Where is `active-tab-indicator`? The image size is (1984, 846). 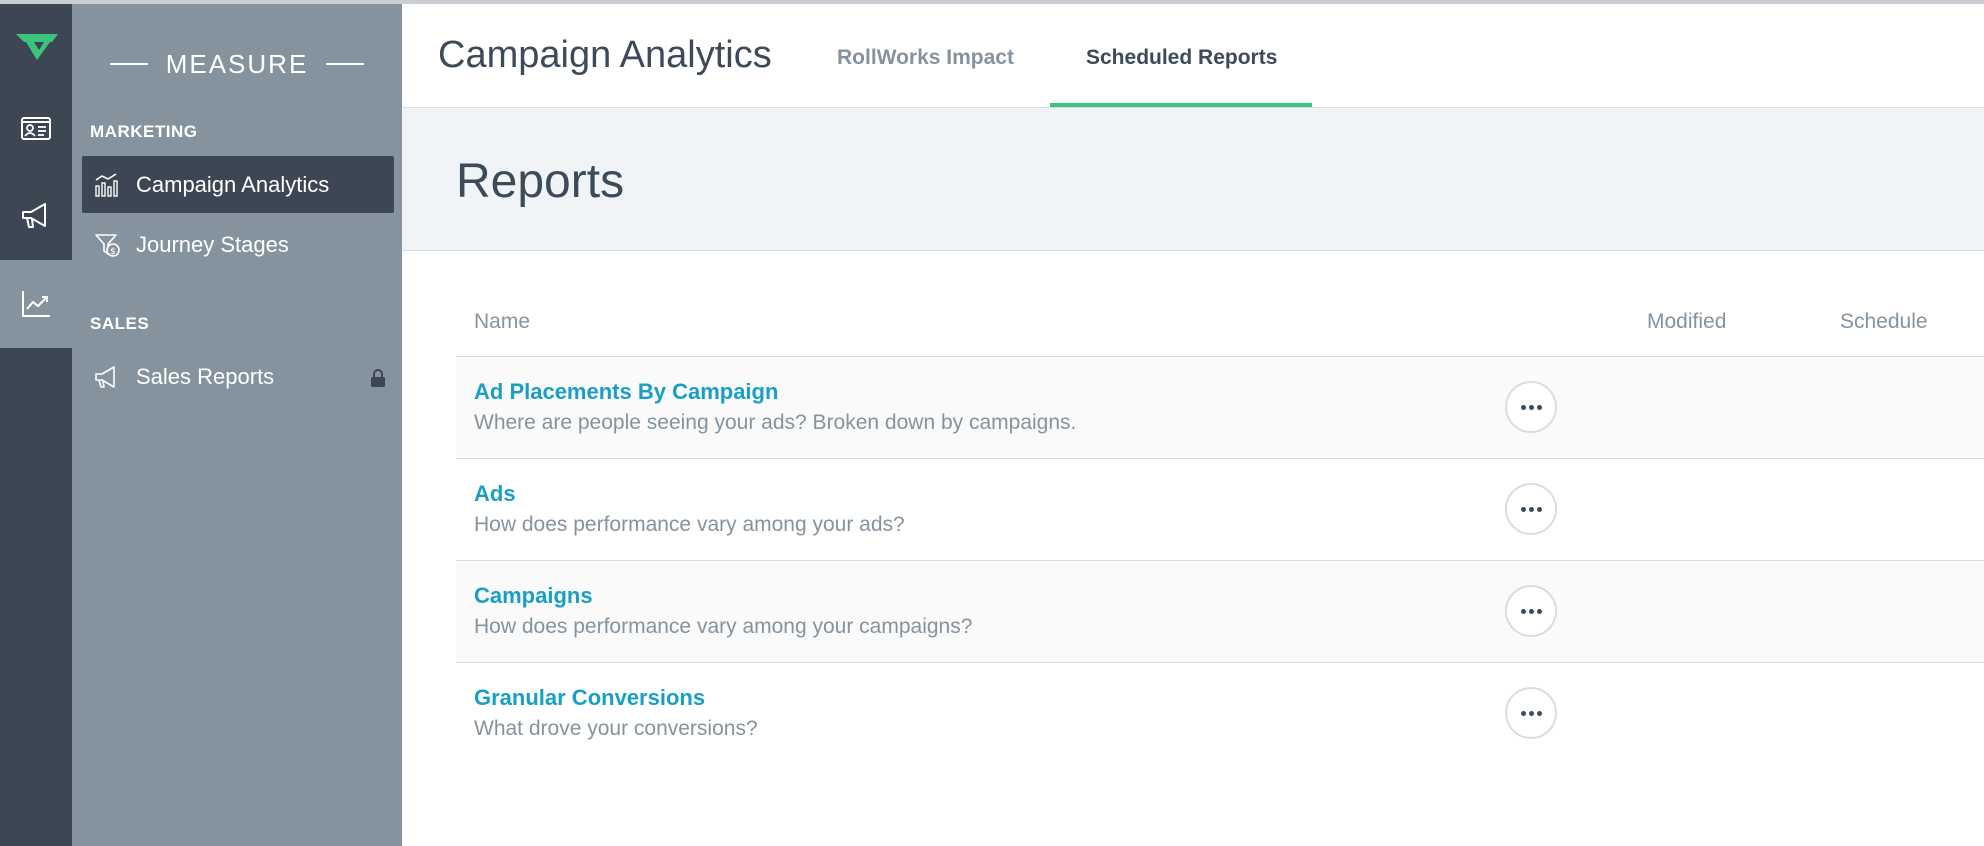 active-tab-indicator is located at coordinates (1181, 105).